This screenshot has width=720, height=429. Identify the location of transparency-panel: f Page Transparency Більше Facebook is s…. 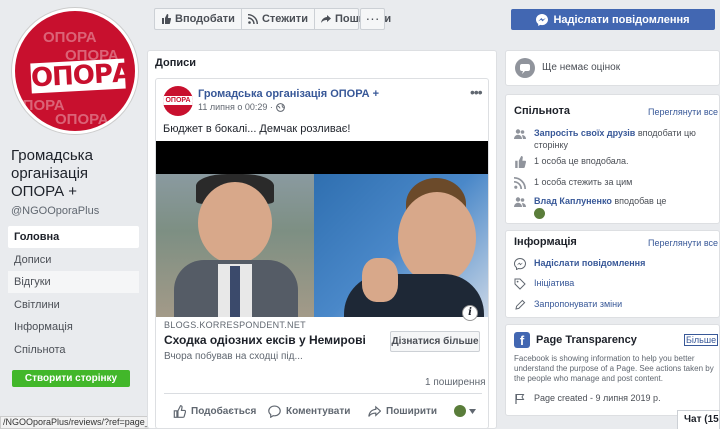
(612, 370).